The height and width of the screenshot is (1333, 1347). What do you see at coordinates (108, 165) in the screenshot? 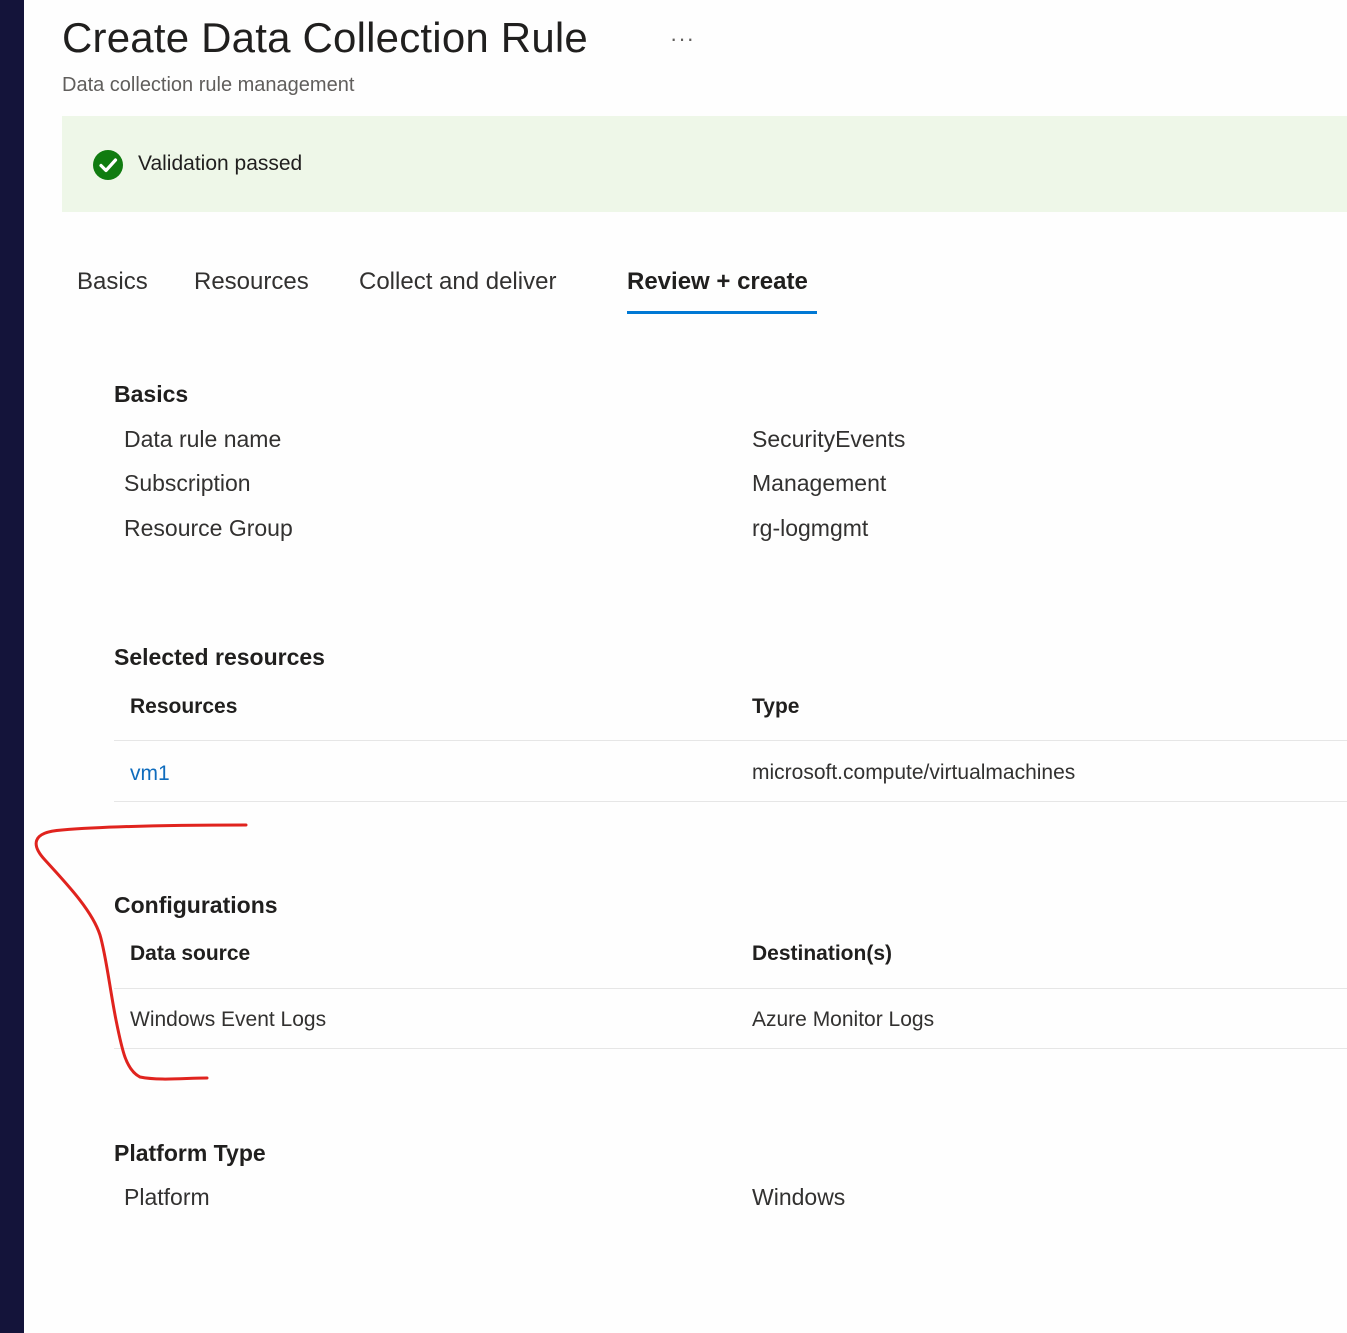
I see `check-circle-icon` at bounding box center [108, 165].